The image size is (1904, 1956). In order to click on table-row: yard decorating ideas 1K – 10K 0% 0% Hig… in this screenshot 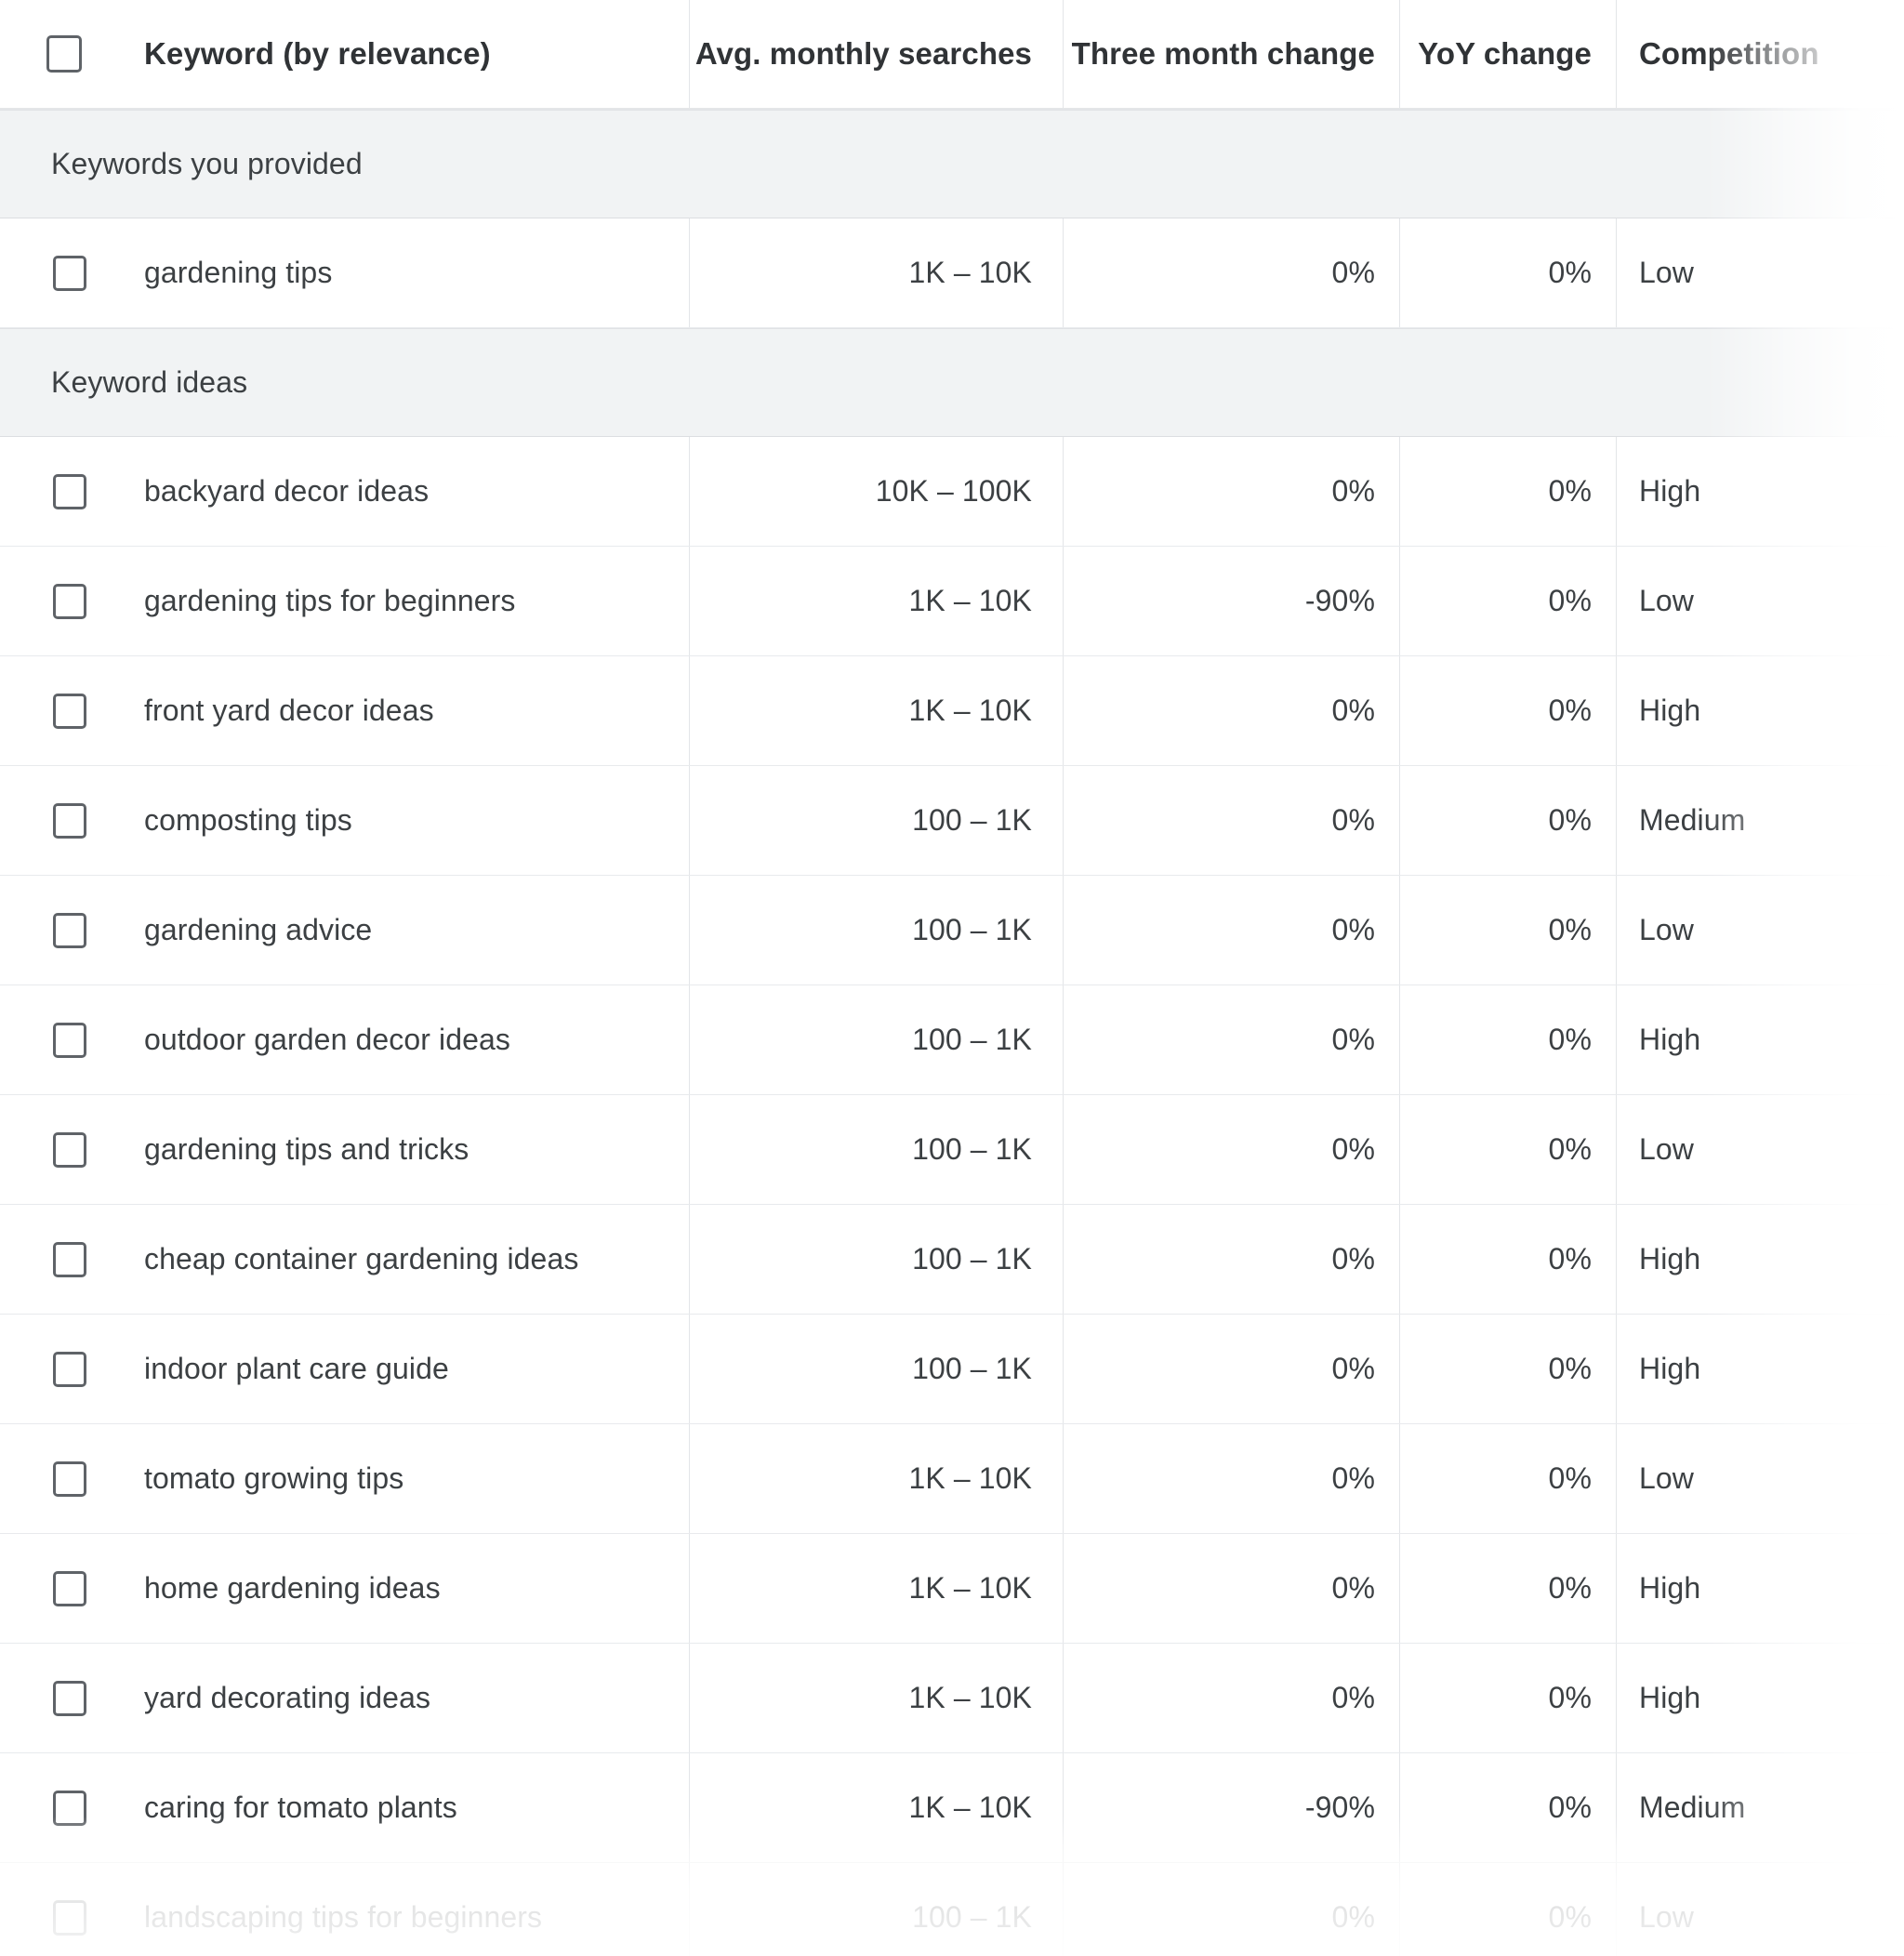, I will do `click(952, 1699)`.